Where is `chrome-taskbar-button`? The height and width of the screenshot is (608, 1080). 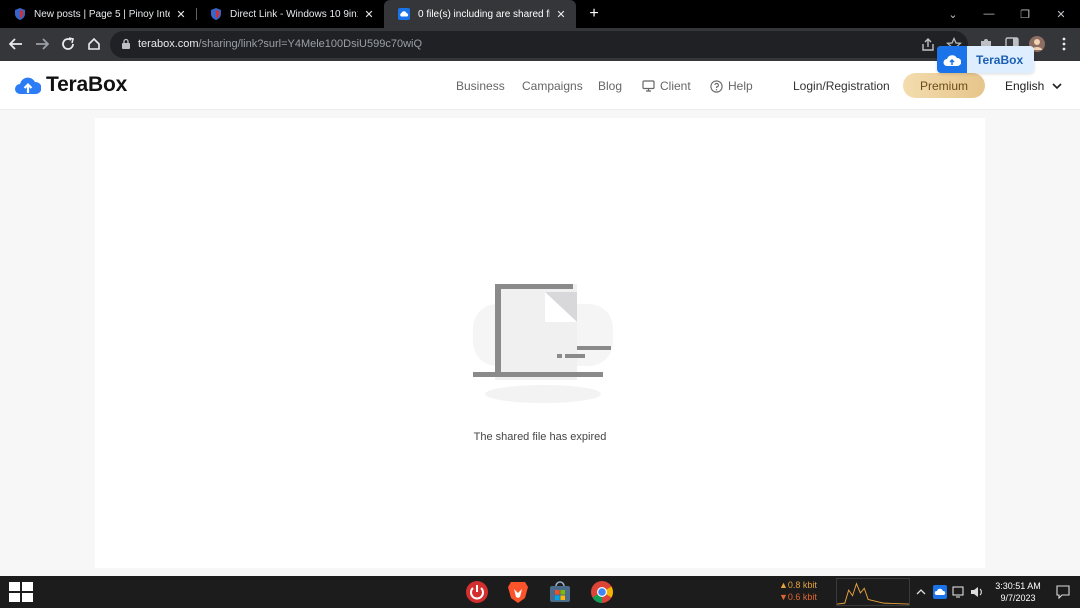
chrome-taskbar-button is located at coordinates (602, 592).